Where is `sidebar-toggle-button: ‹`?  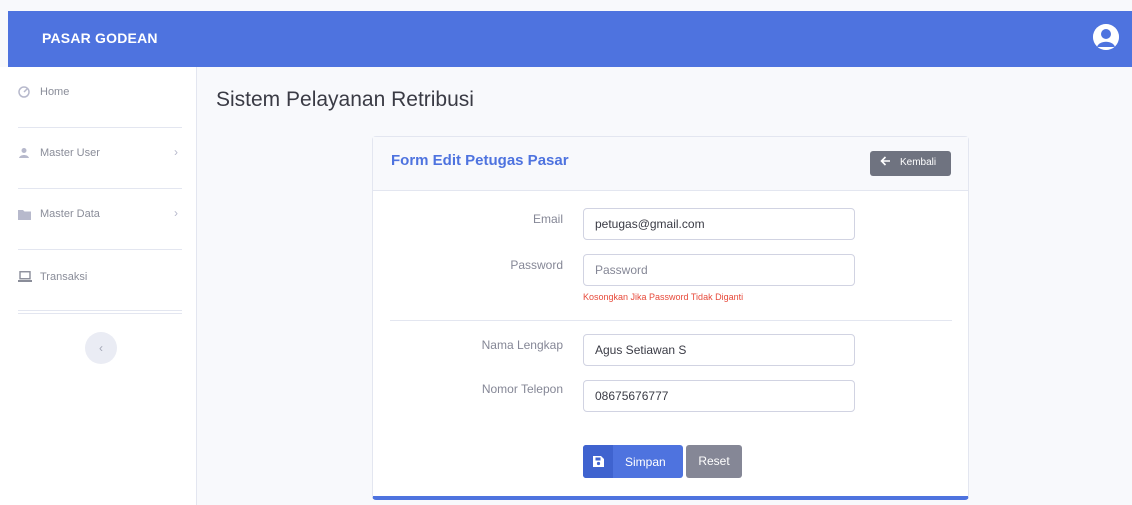
sidebar-toggle-button: ‹ is located at coordinates (101, 348).